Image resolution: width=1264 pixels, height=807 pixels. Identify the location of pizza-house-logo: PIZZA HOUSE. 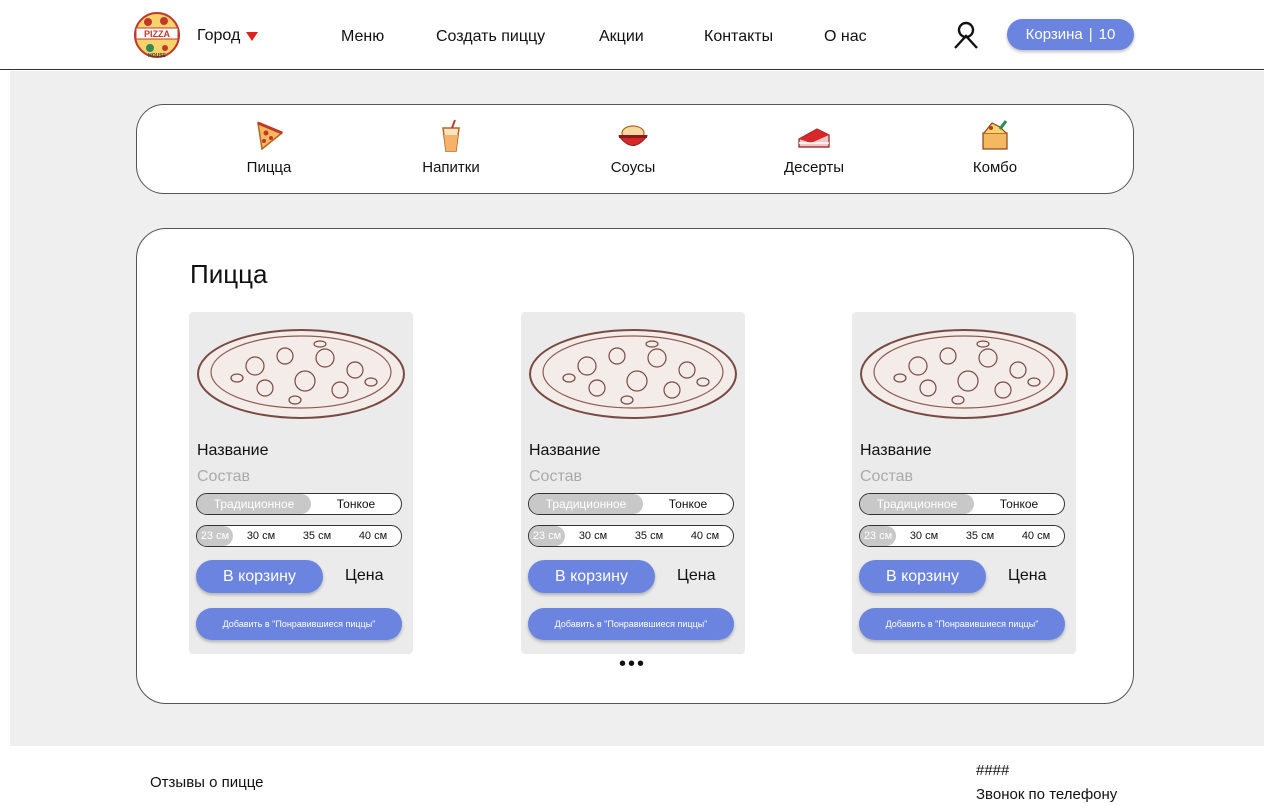
(157, 35).